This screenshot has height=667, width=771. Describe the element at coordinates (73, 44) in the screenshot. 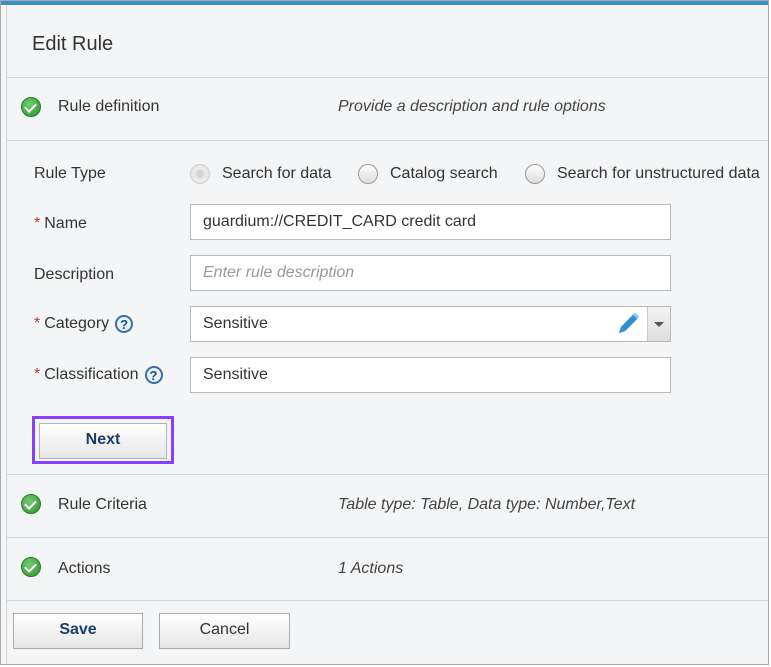

I see `dialog-title: Edit Rule` at that location.